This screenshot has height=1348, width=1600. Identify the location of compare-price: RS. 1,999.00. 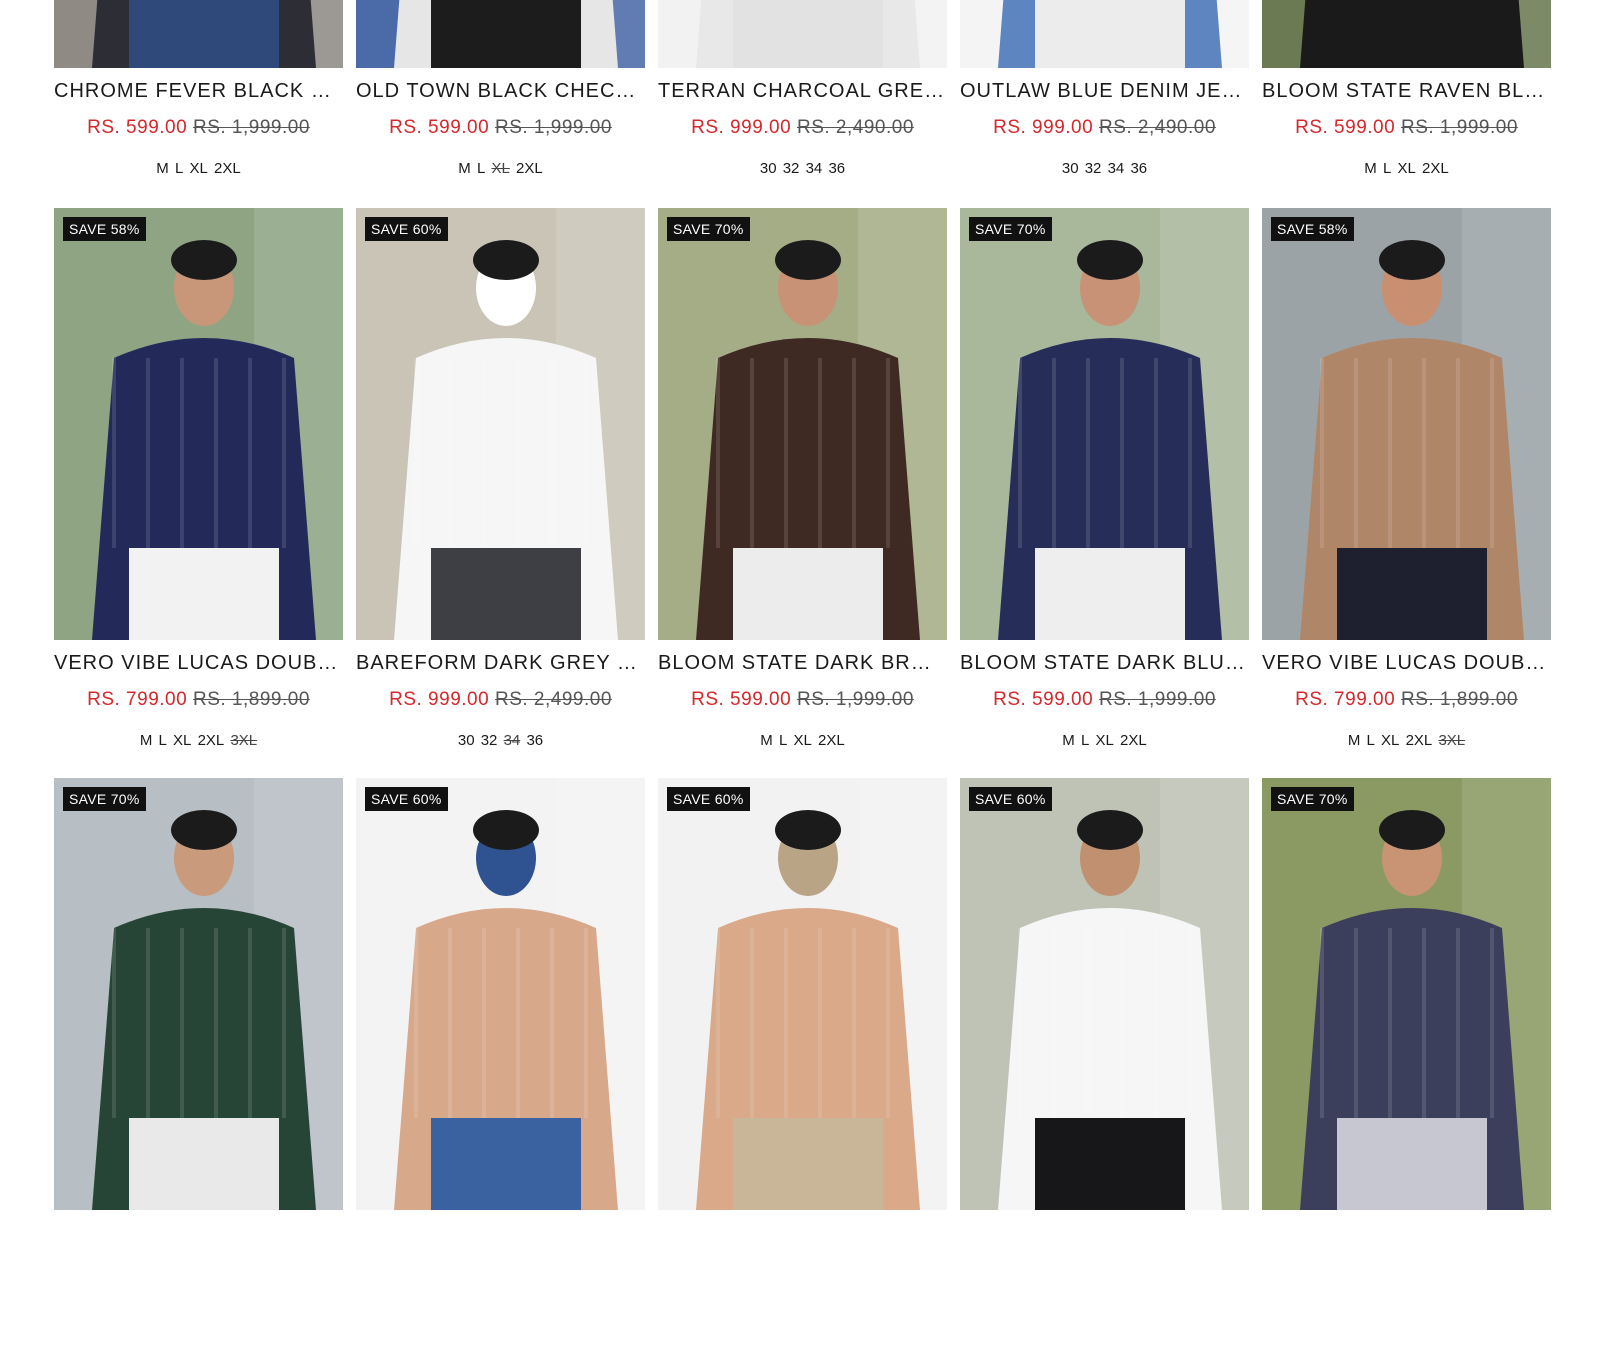
(553, 127).